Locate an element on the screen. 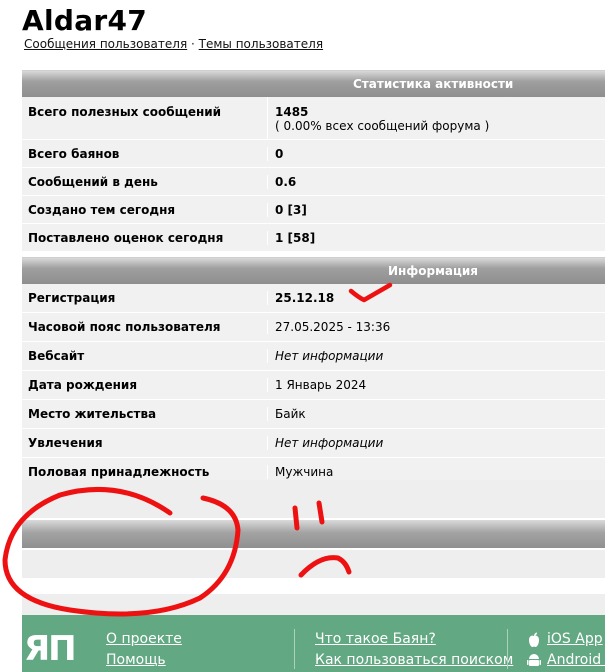 This screenshot has height=672, width=605. stats-row-per-day: Сообщений в день 0.6 is located at coordinates (313, 182).